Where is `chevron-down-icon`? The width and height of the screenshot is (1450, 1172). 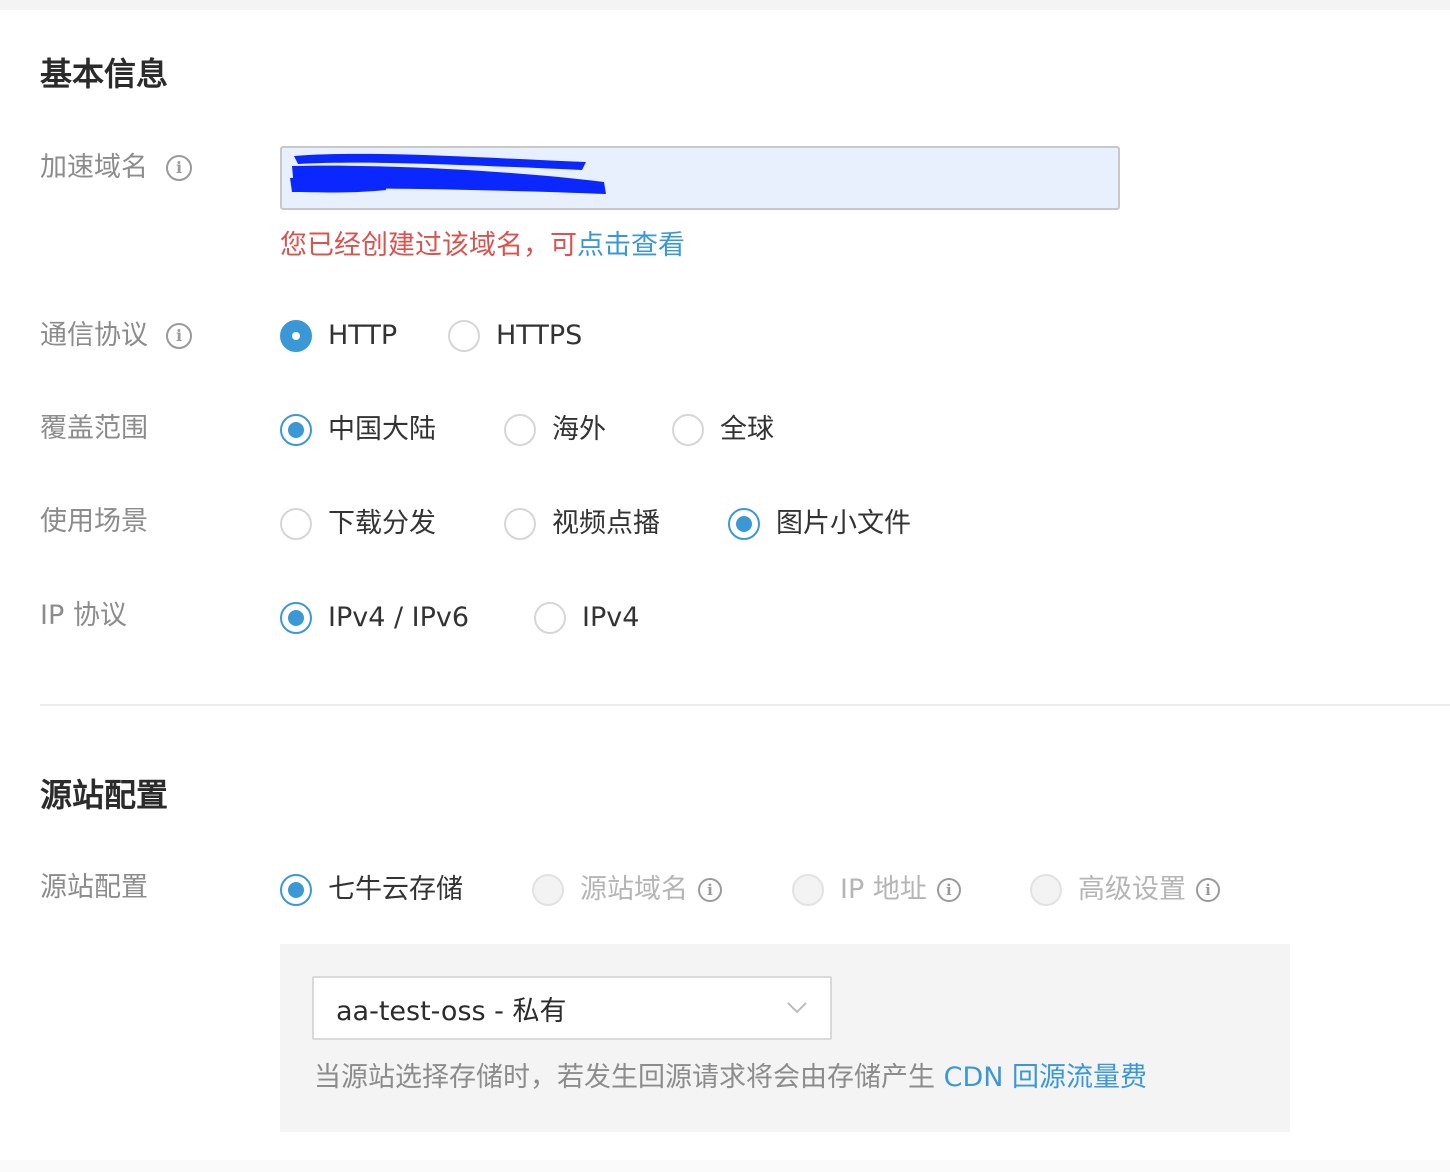 chevron-down-icon is located at coordinates (797, 1008).